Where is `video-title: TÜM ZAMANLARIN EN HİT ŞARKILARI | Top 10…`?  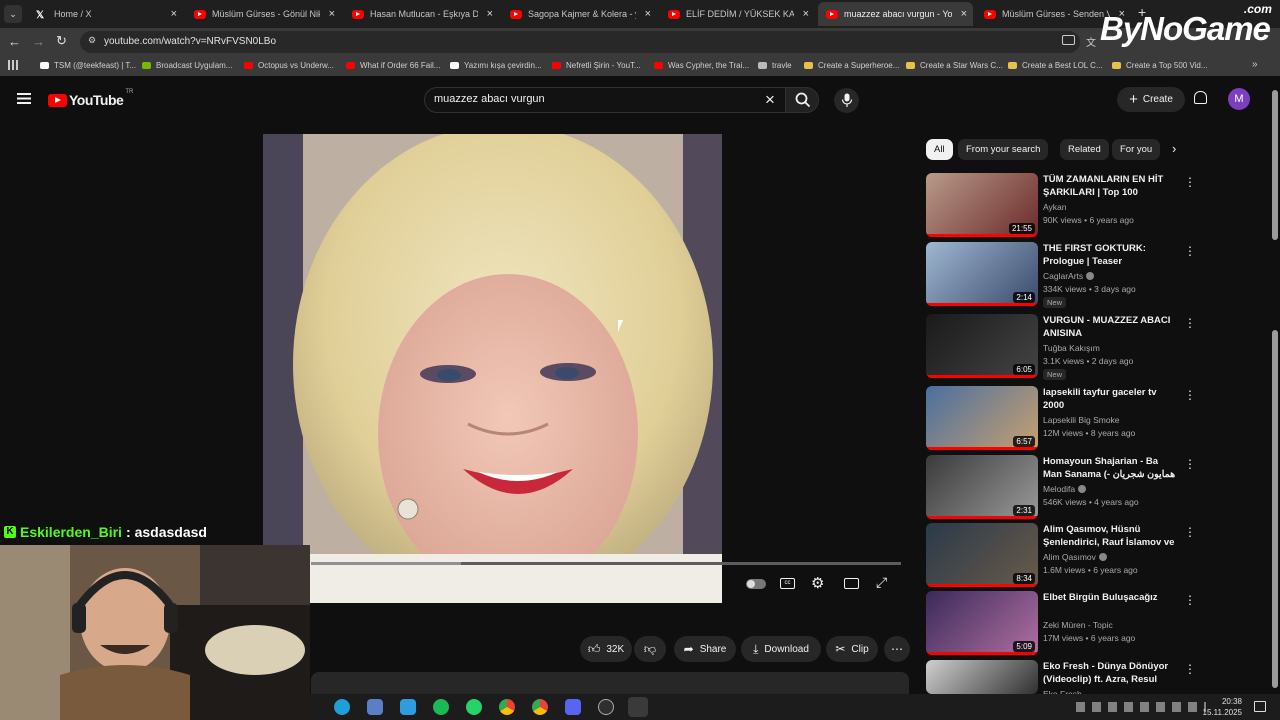
video-title: TÜM ZAMANLARIN EN HİT ŞARKILARI | Top 10… is located at coordinates (1111, 186).